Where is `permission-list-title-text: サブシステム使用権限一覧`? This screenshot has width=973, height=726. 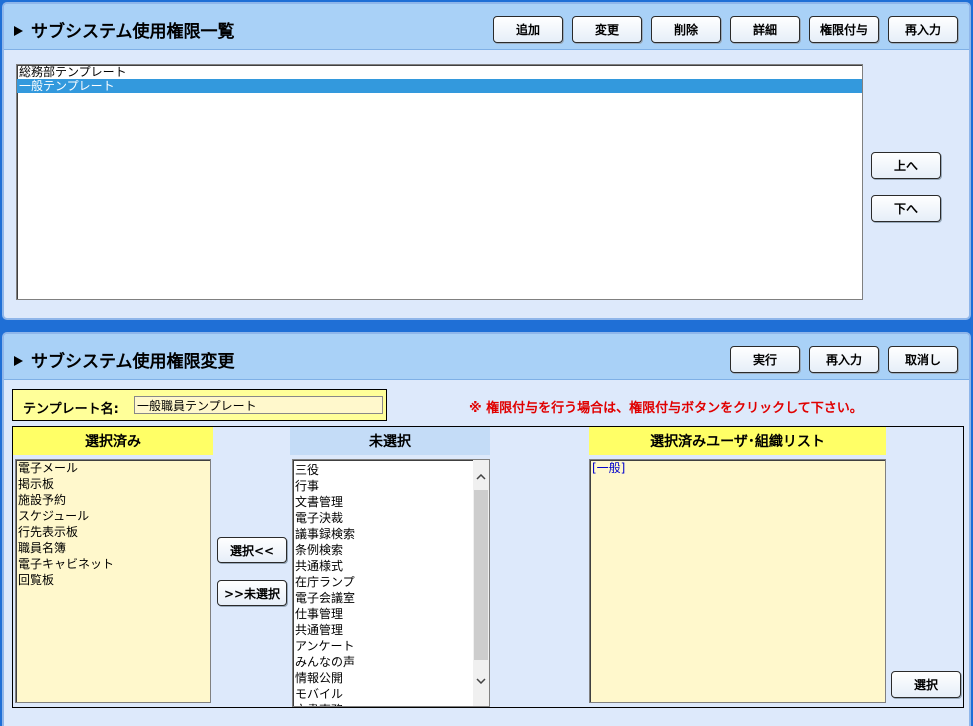 permission-list-title-text: サブシステム使用権限一覧 is located at coordinates (133, 32).